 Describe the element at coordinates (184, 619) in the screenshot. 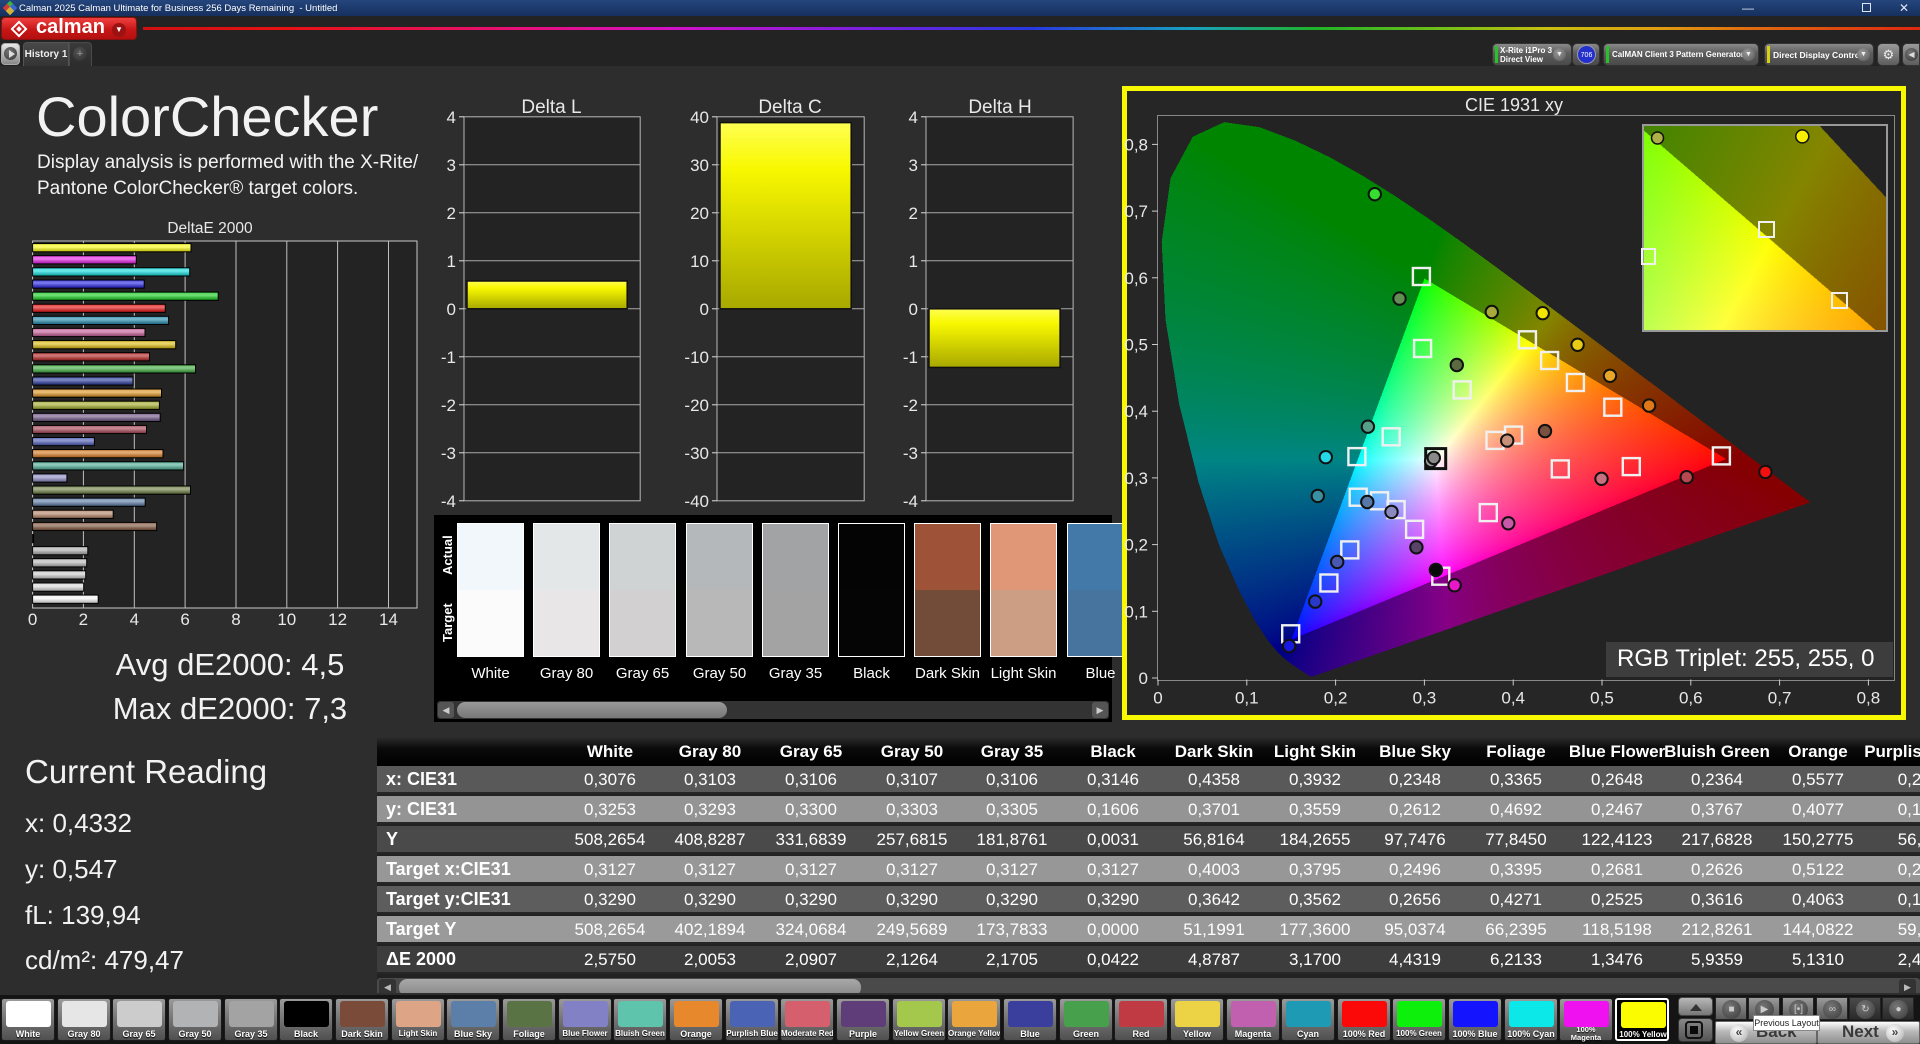

I see `svg-text: 6` at that location.